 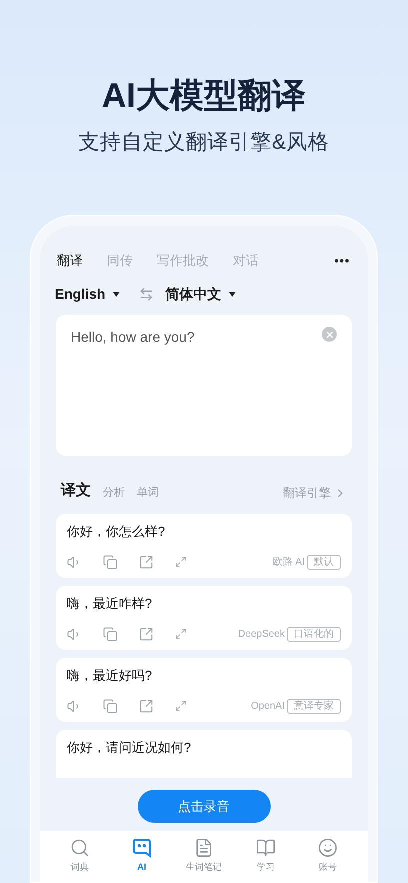 I want to click on style-tag: 默认, so click(x=324, y=562).